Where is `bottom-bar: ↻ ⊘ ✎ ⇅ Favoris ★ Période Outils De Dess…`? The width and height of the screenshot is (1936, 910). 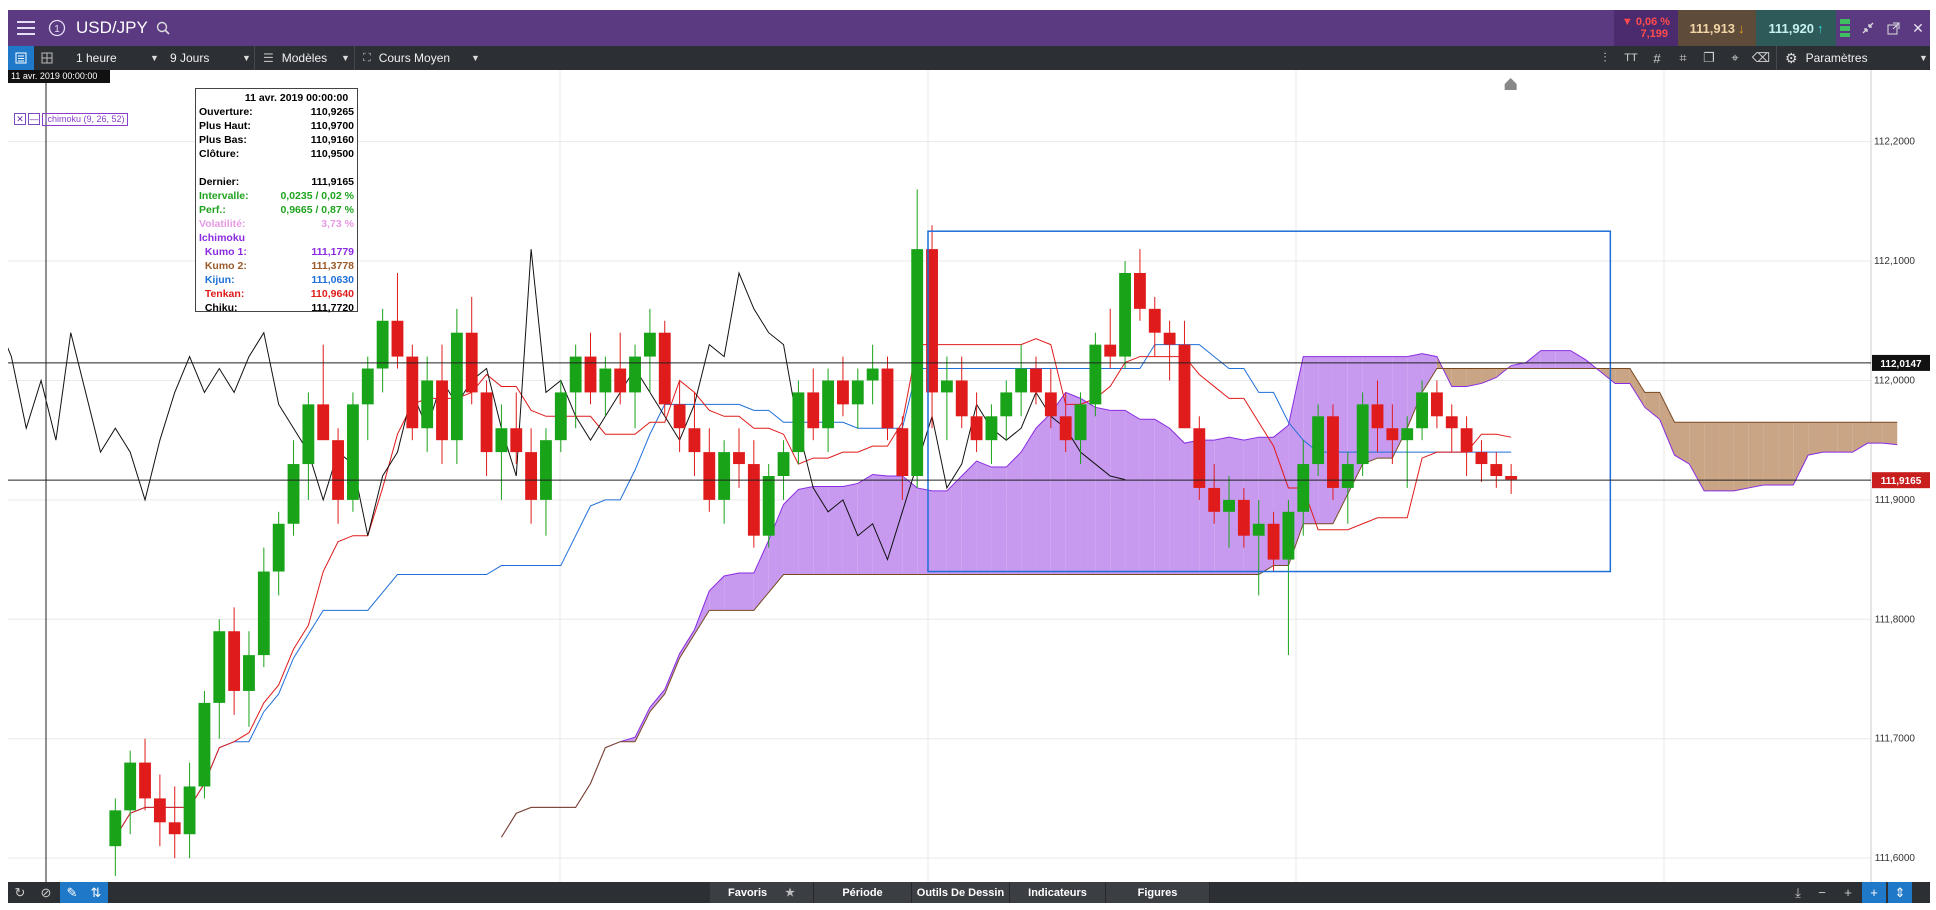 bottom-bar: ↻ ⊘ ✎ ⇅ Favoris ★ Période Outils De Dess… is located at coordinates (969, 892).